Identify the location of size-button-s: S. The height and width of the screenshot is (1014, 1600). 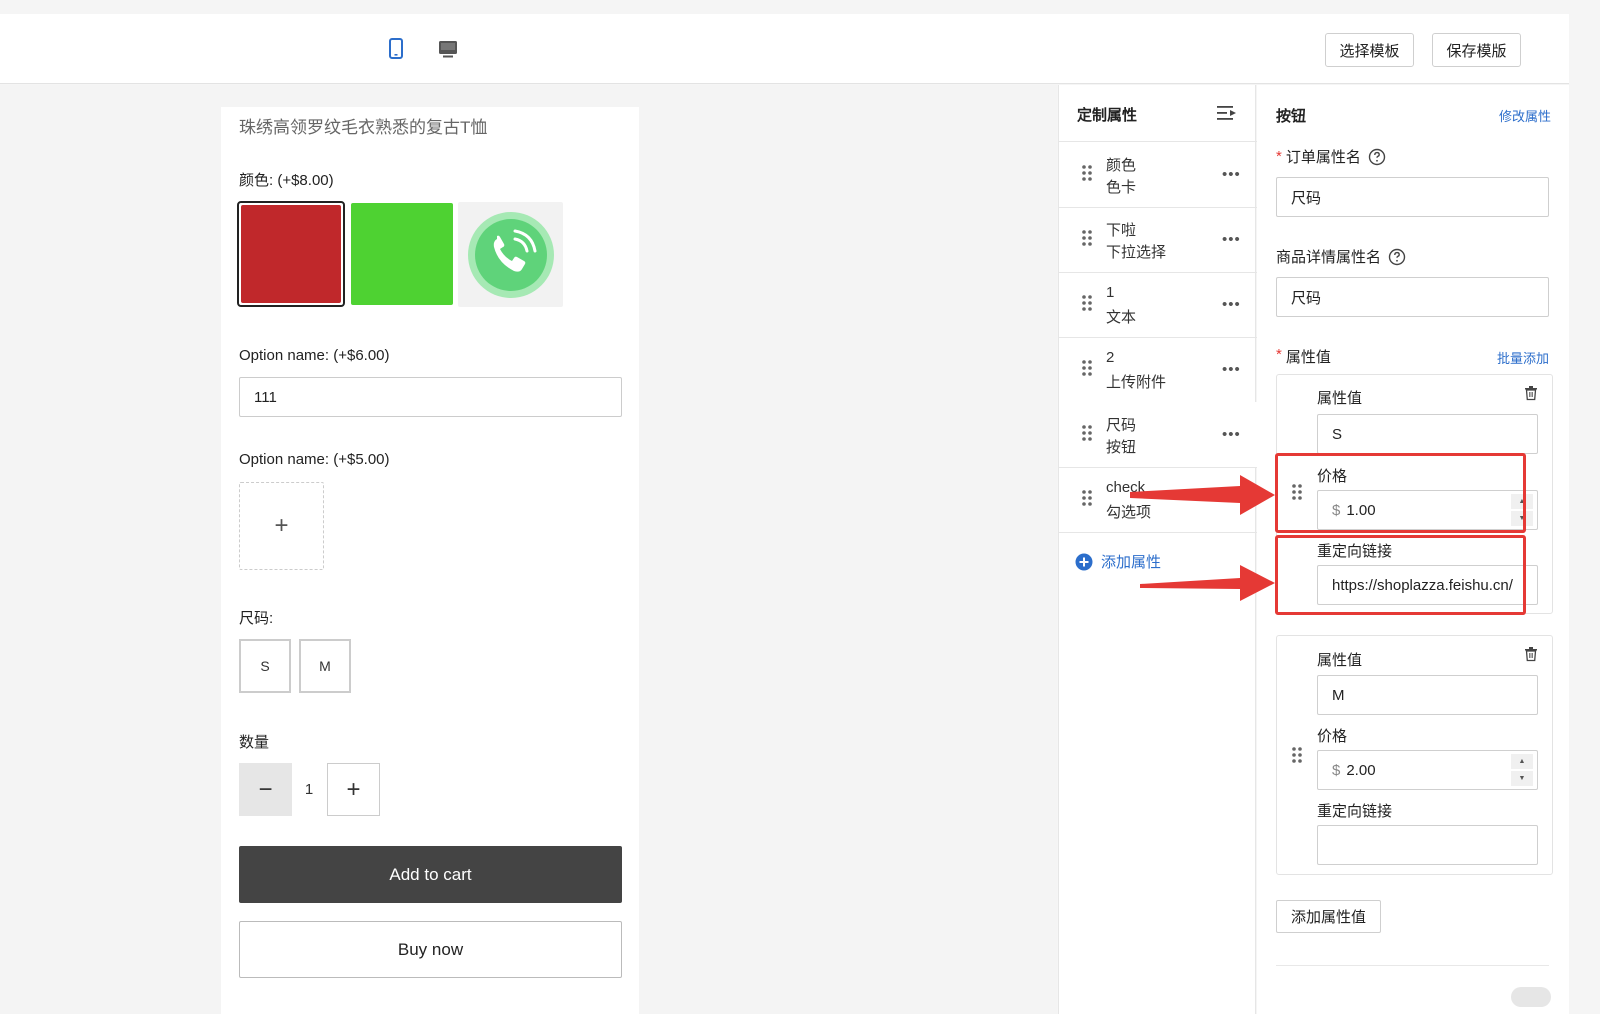
(265, 666).